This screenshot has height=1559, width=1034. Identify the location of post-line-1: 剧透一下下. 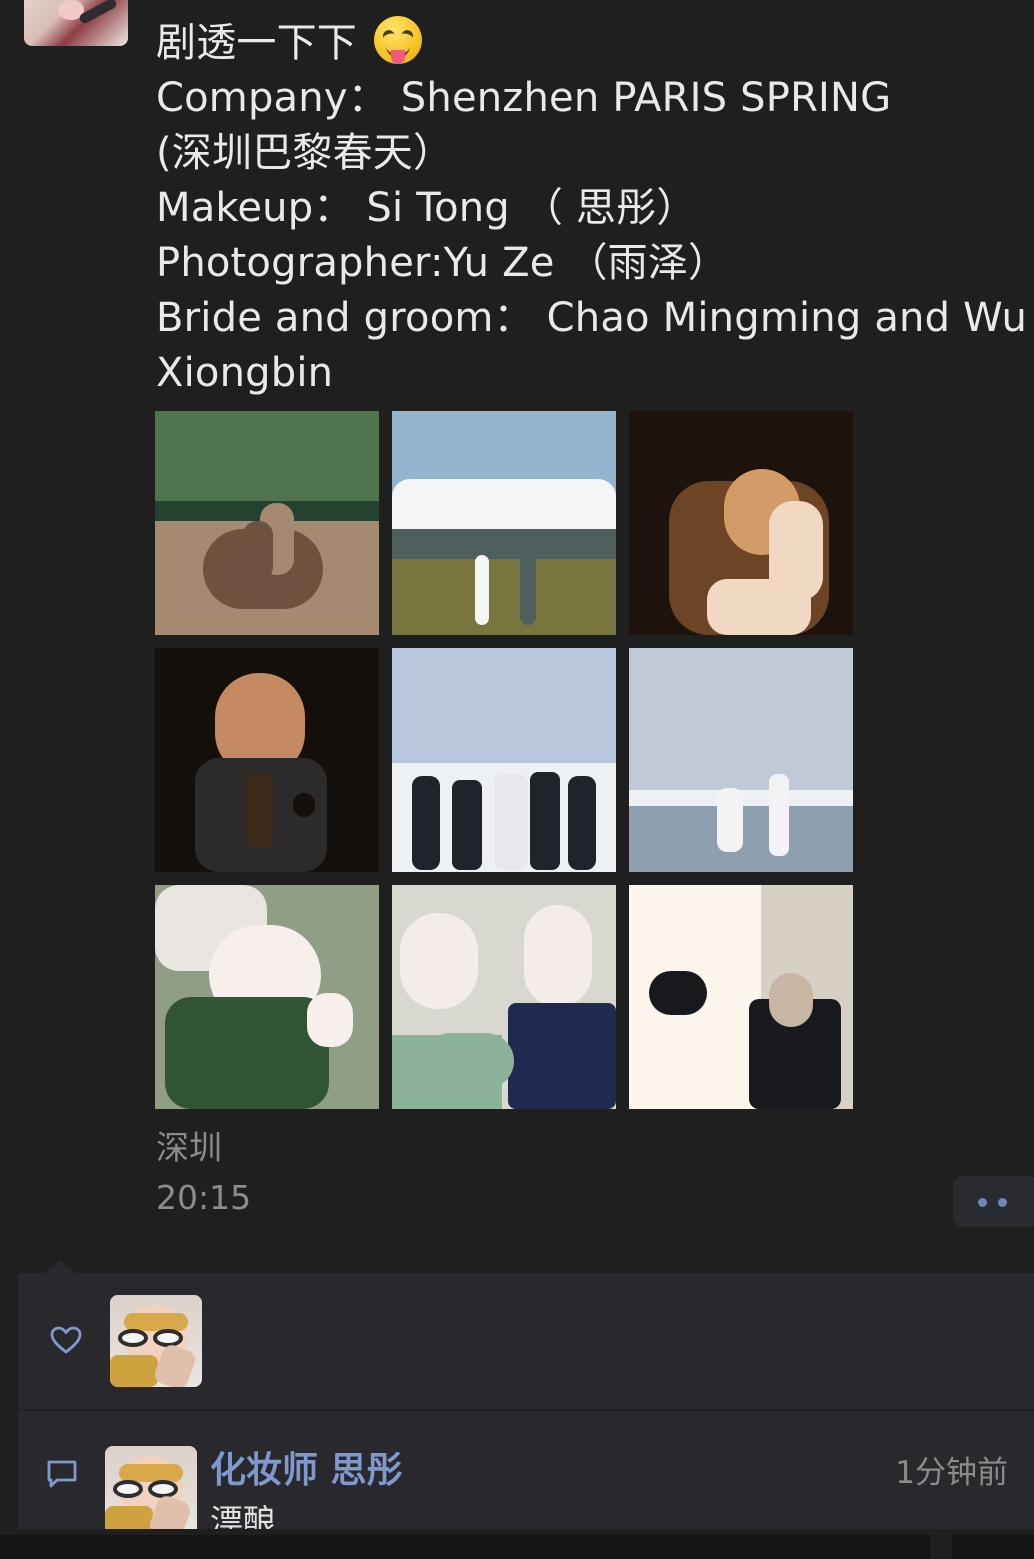
(586, 39).